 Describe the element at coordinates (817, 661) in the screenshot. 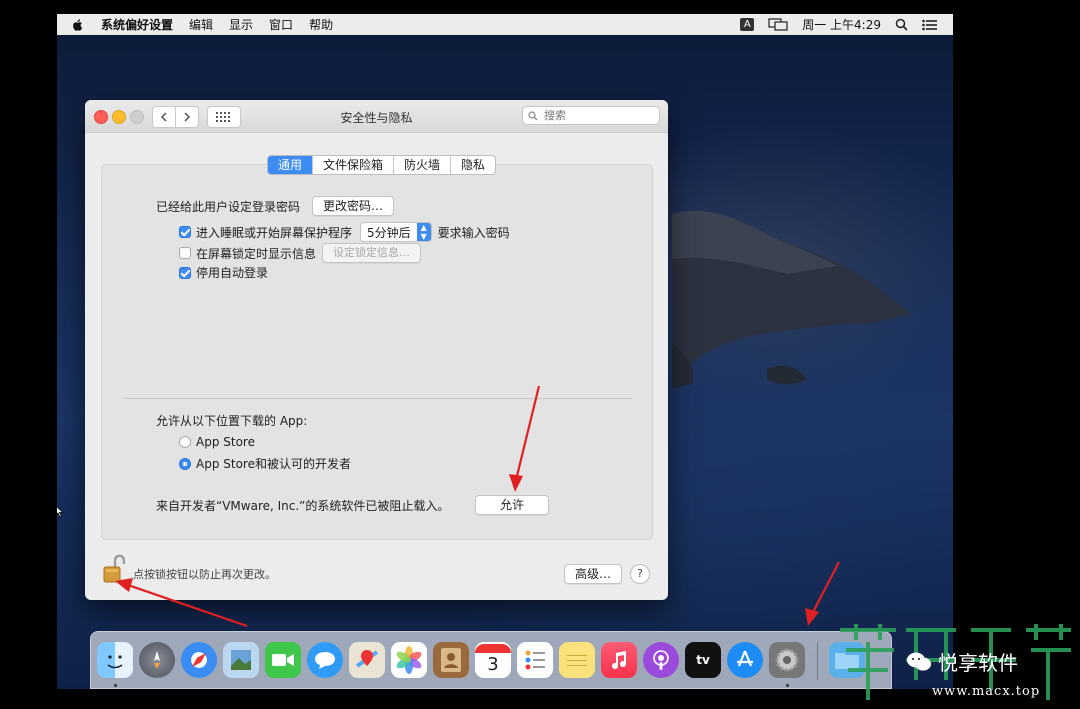

I see `dock-separator` at that location.